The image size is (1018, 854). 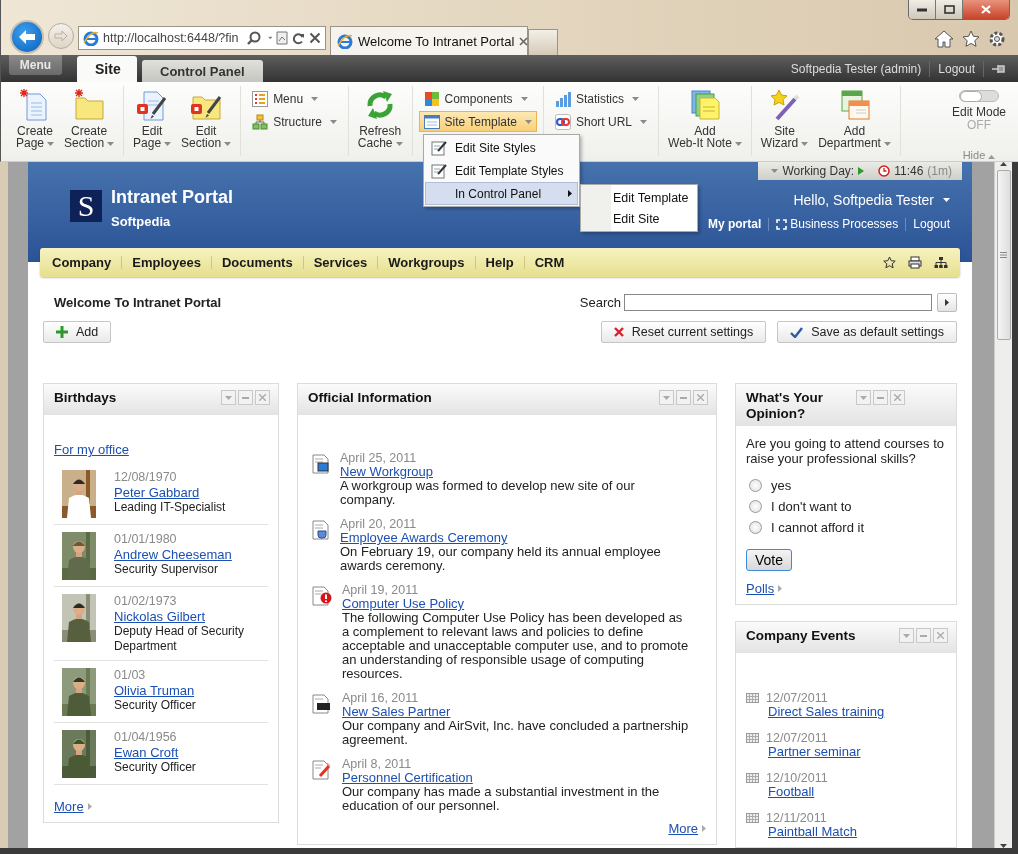 What do you see at coordinates (501, 193) in the screenshot?
I see `menu-item: In Control Panel` at bounding box center [501, 193].